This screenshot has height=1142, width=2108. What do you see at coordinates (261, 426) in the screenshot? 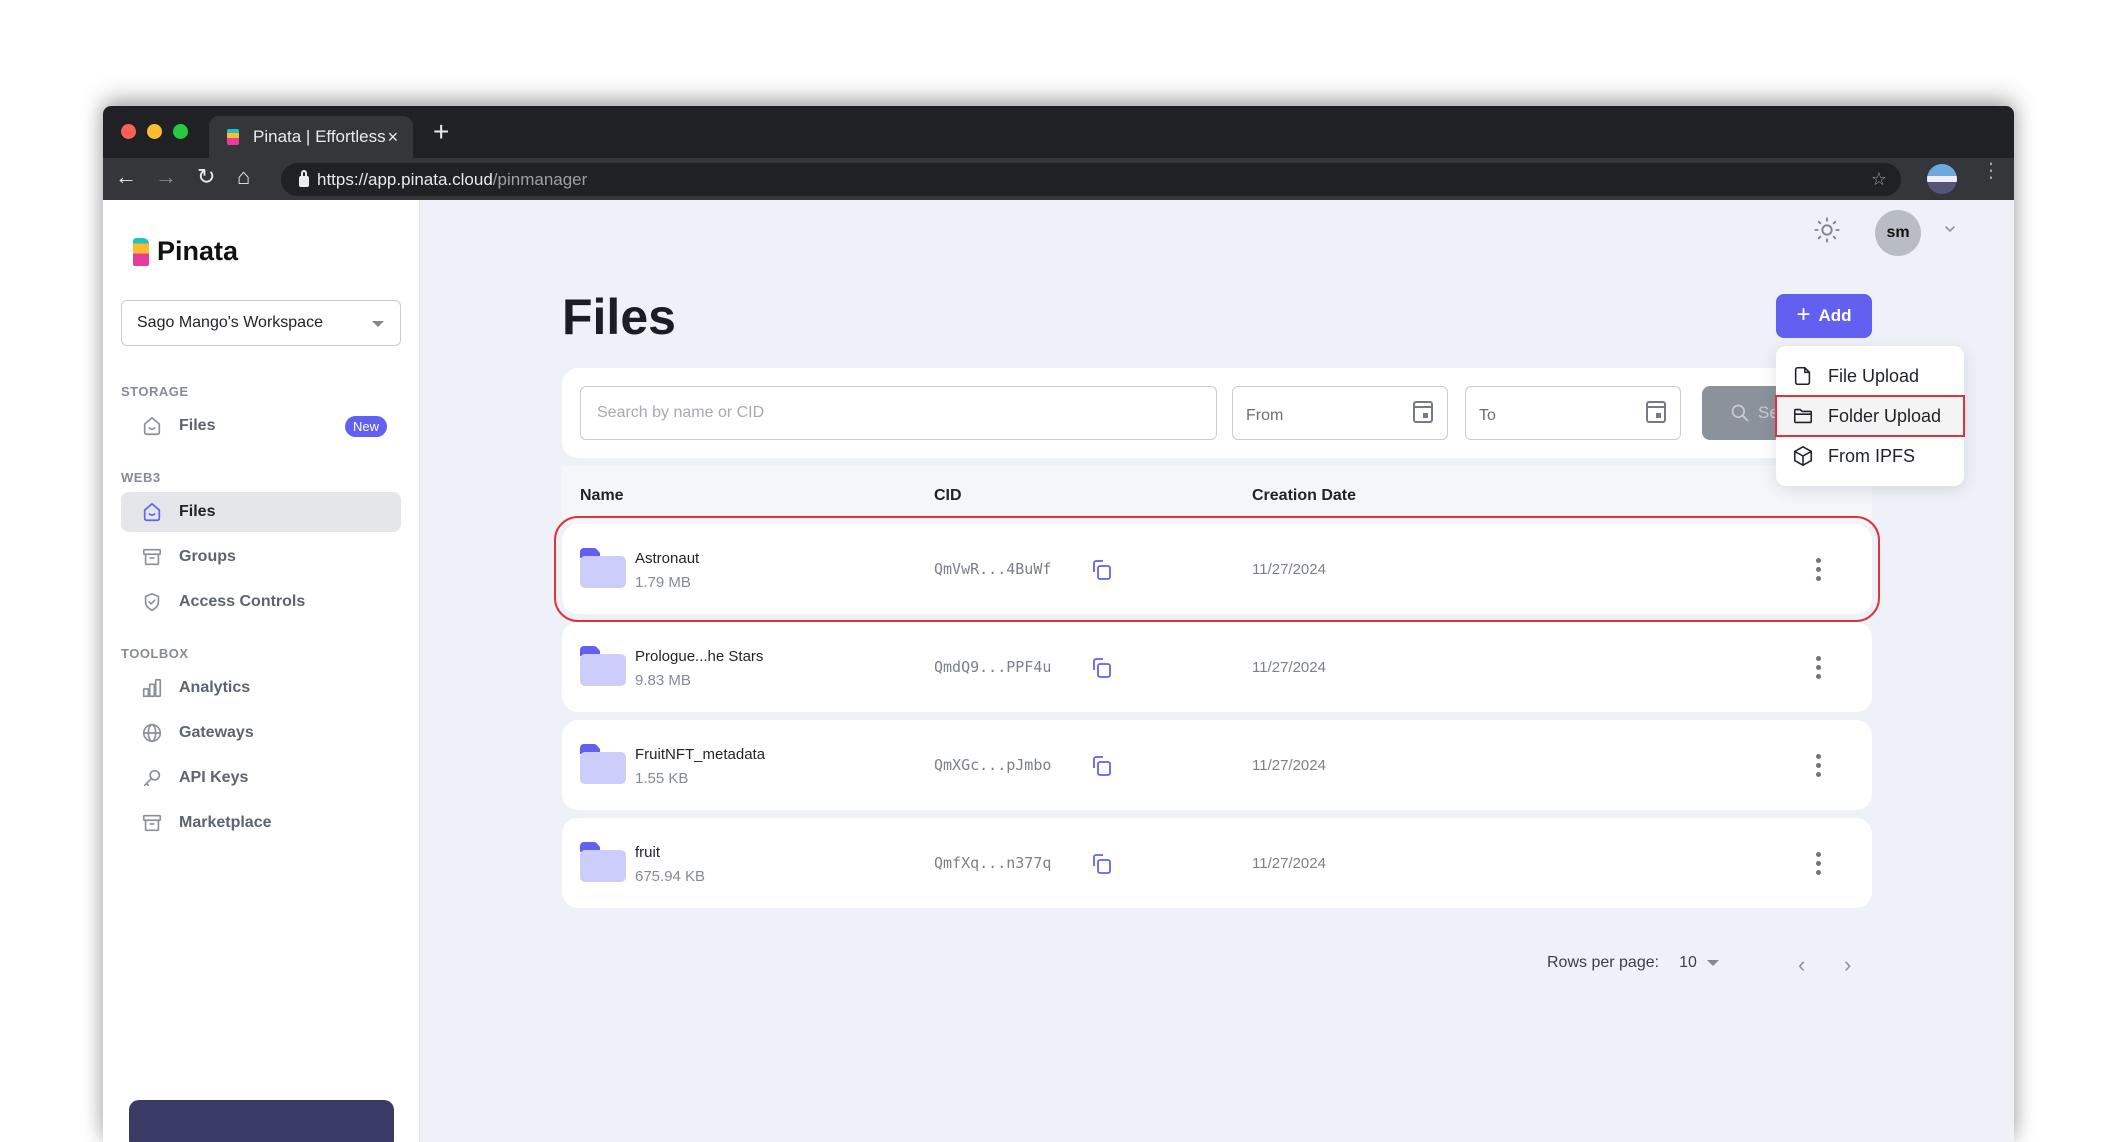
I see `sidebar-item-storage-files: Files New` at bounding box center [261, 426].